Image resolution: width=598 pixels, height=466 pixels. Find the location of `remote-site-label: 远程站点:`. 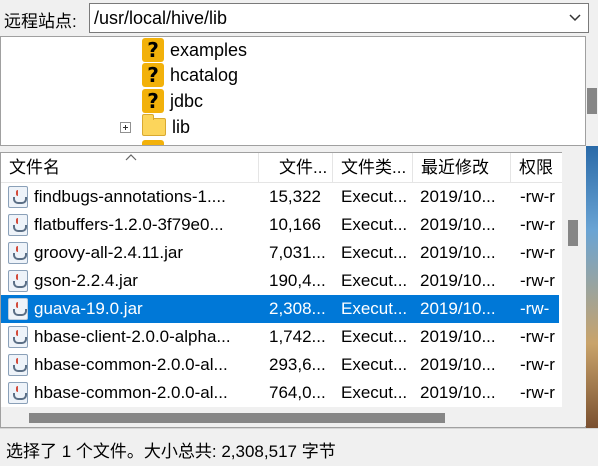

remote-site-label: 远程站点: is located at coordinates (40, 21).